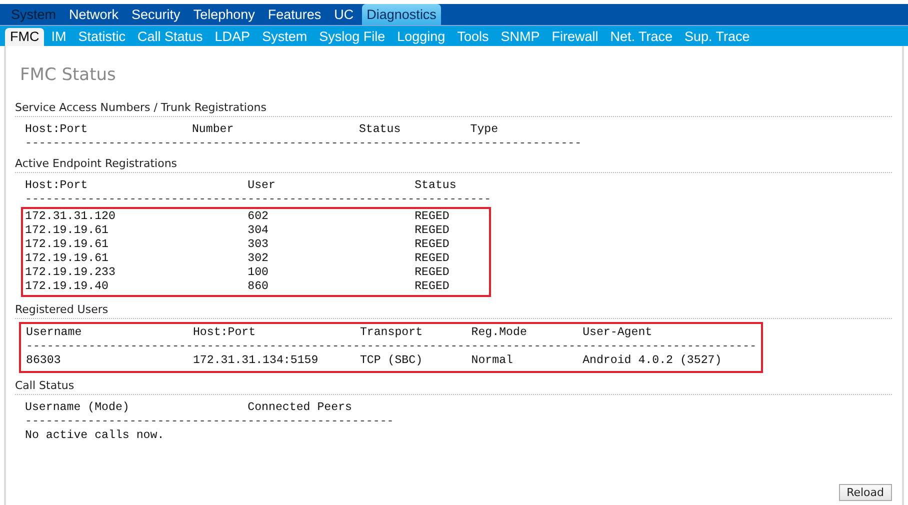 The width and height of the screenshot is (908, 505). Describe the element at coordinates (224, 14) in the screenshot. I see `menu-tab: Telephony` at that location.